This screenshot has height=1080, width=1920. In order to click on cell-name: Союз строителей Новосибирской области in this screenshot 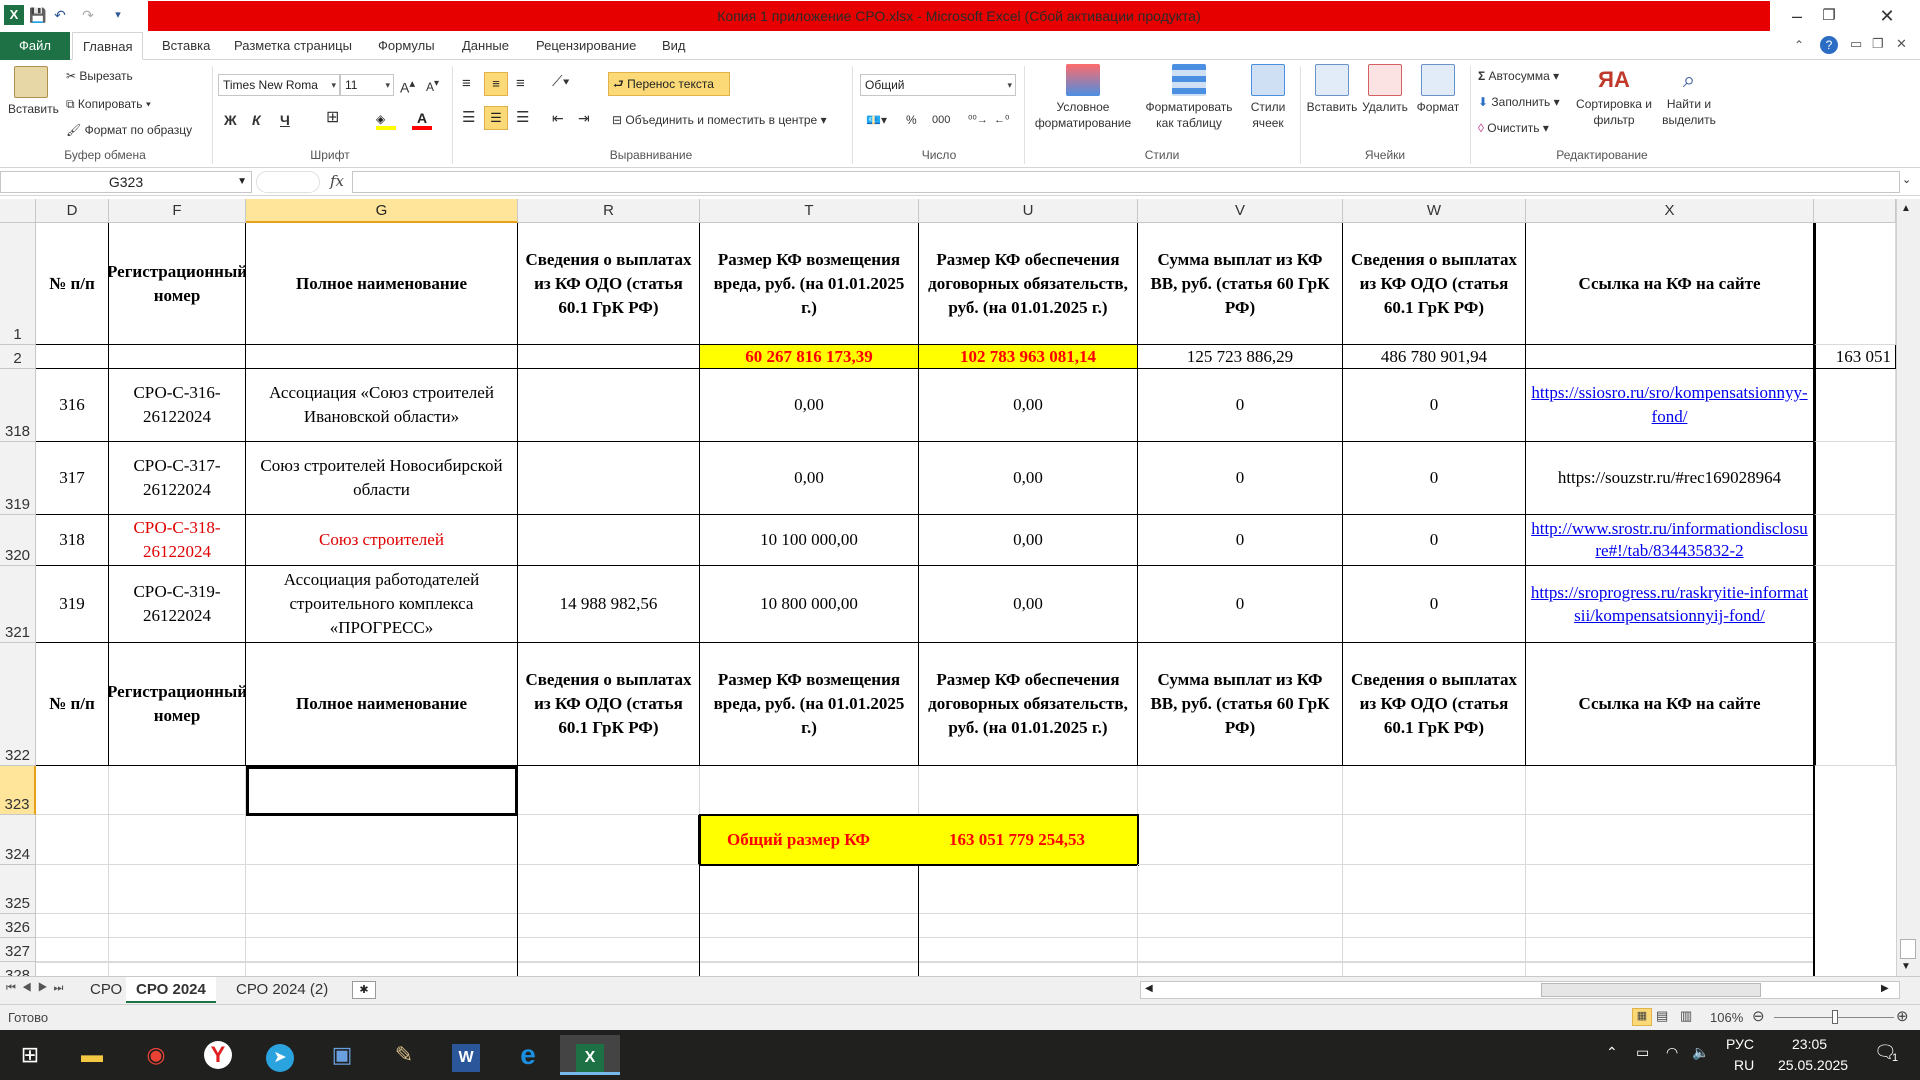, I will do `click(382, 478)`.